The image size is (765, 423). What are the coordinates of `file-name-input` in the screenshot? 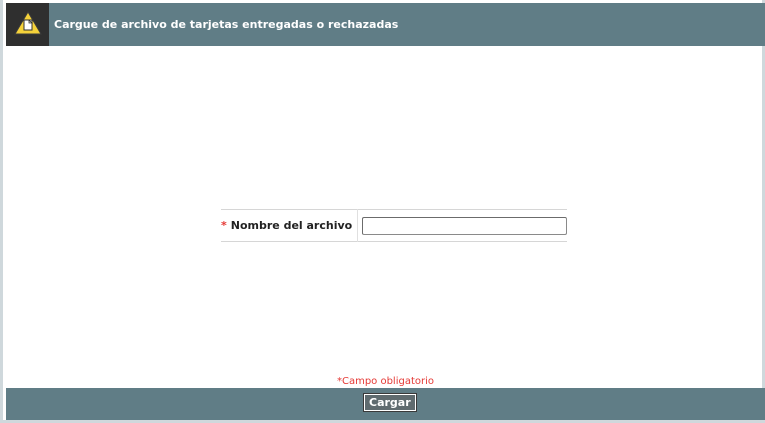 It's located at (465, 225).